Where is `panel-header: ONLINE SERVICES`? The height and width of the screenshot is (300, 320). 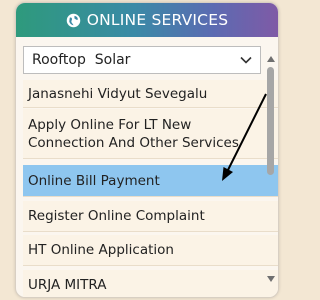 panel-header: ONLINE SERVICES is located at coordinates (147, 20).